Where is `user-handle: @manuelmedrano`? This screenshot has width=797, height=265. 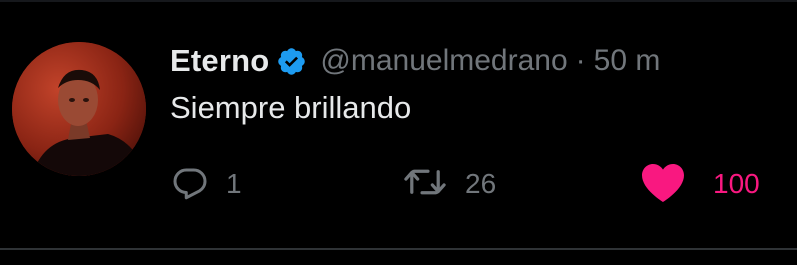
user-handle: @manuelmedrano is located at coordinates (443, 61).